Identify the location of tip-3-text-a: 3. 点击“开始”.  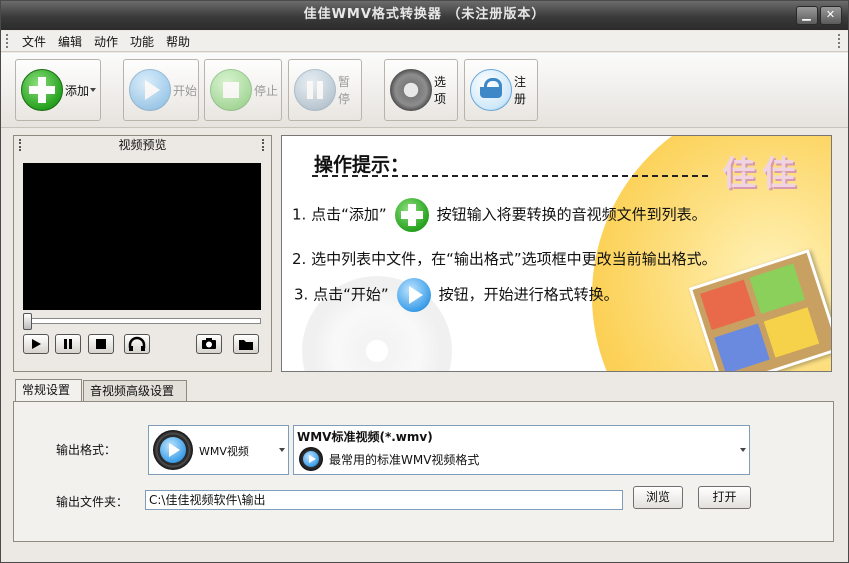
(341, 294).